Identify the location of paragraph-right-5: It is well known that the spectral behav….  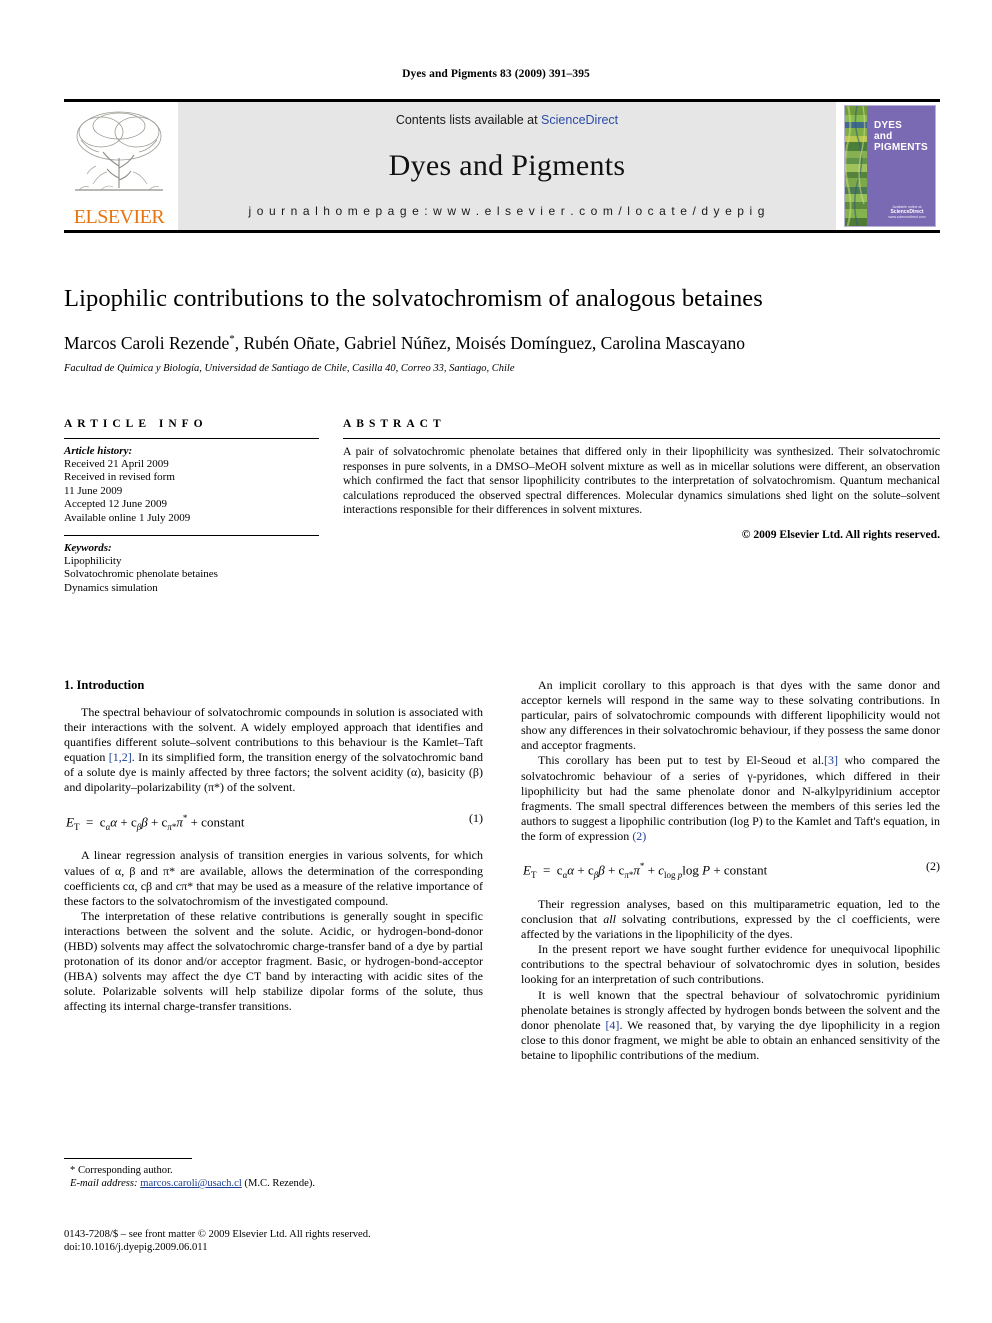
(730, 1025).